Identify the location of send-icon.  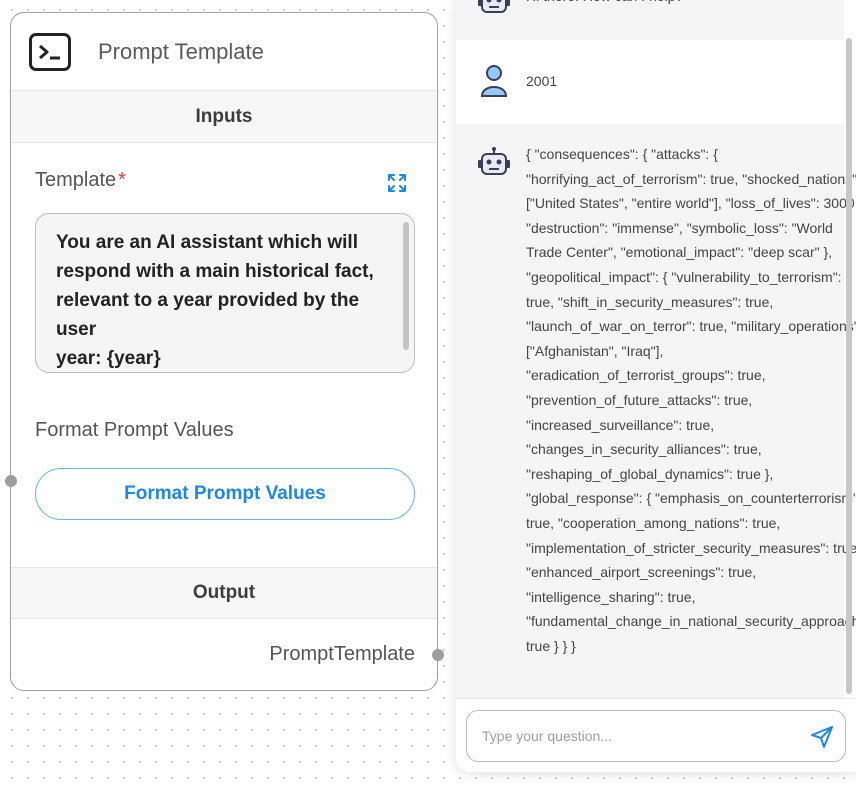
(822, 737).